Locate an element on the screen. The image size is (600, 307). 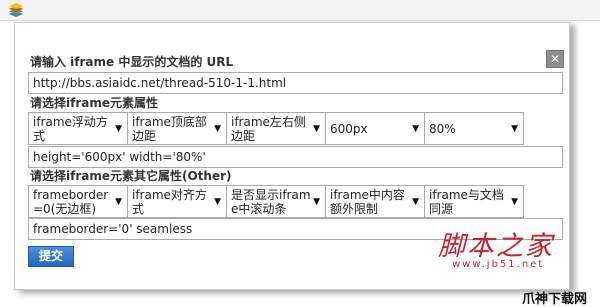
submit-button: 提交 is located at coordinates (51, 256).